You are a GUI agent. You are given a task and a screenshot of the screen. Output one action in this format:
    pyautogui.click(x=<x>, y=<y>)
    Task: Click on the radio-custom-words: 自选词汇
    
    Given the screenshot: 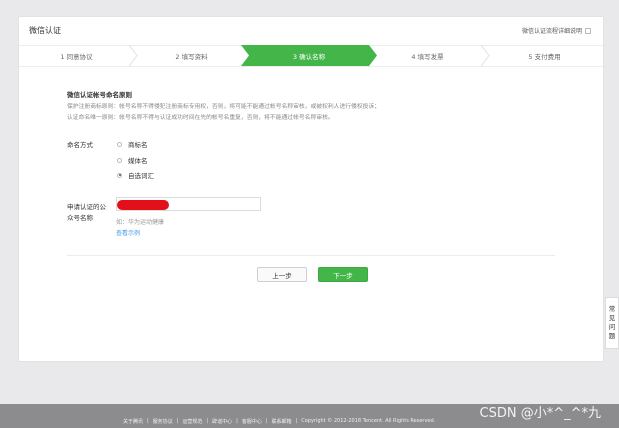 What is the action you would take?
    pyautogui.click(x=135, y=175)
    